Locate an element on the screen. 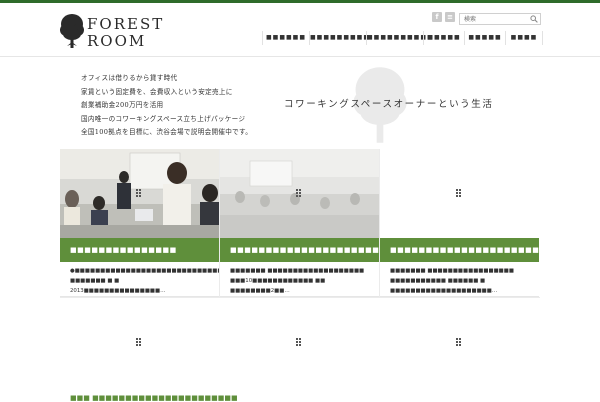 This screenshot has width=600, height=402. search-icon is located at coordinates (534, 19).